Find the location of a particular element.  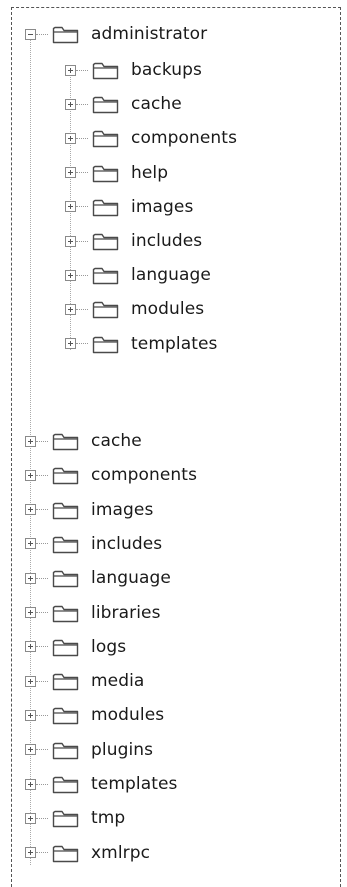

tree-node-templates: templates is located at coordinates (101, 784).